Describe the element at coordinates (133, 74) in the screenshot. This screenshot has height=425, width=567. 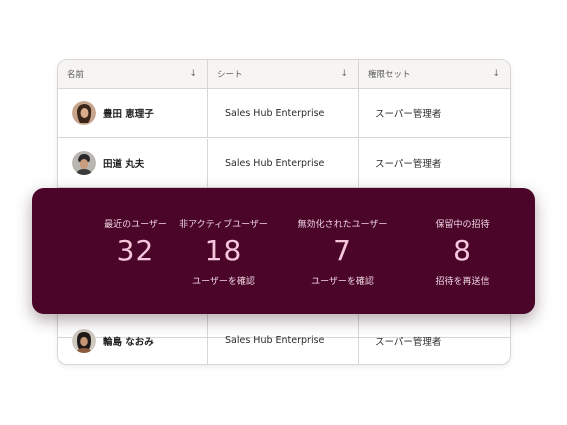
I see `column-header-name: 名前 ↓` at that location.